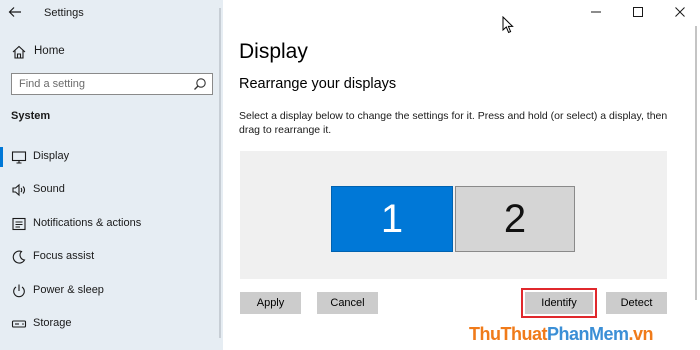 Image resolution: width=700 pixels, height=350 pixels. I want to click on monitor-2-label: 2, so click(515, 218).